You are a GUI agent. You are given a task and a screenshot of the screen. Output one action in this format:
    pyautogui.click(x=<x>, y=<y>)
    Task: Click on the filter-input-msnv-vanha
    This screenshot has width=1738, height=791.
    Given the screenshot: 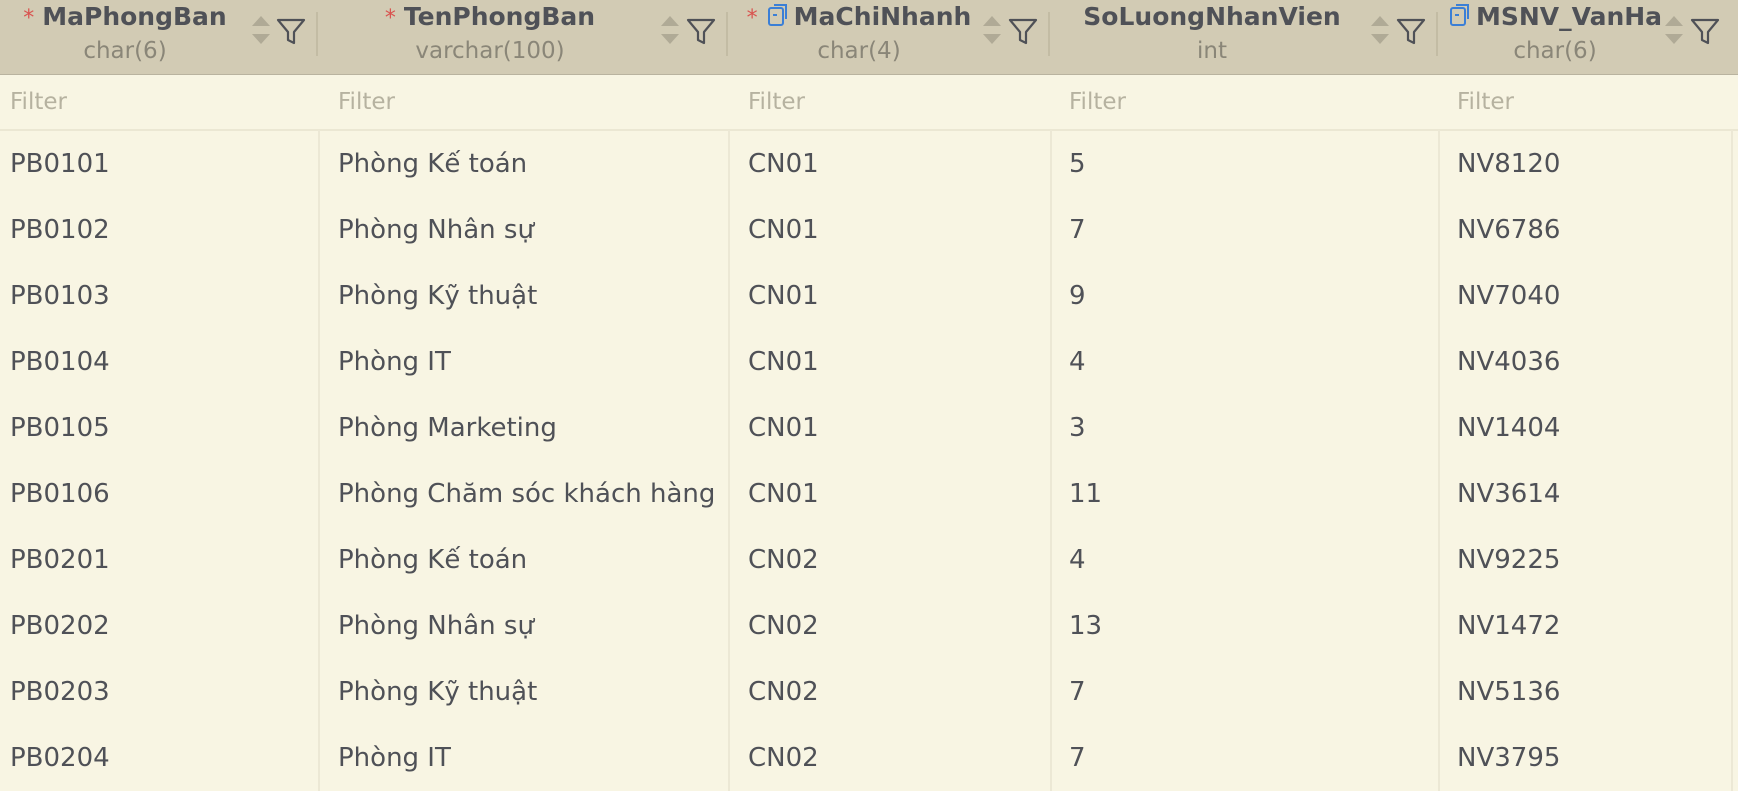 What is the action you would take?
    pyautogui.click(x=1592, y=102)
    